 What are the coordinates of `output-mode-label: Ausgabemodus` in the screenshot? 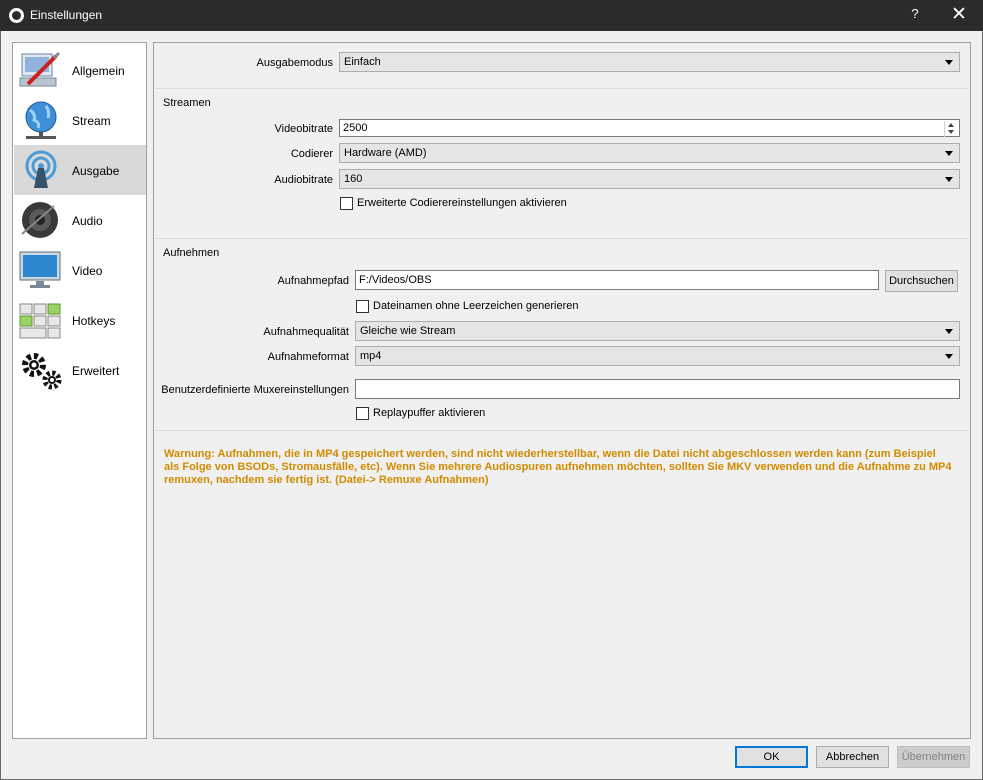 It's located at (294, 63).